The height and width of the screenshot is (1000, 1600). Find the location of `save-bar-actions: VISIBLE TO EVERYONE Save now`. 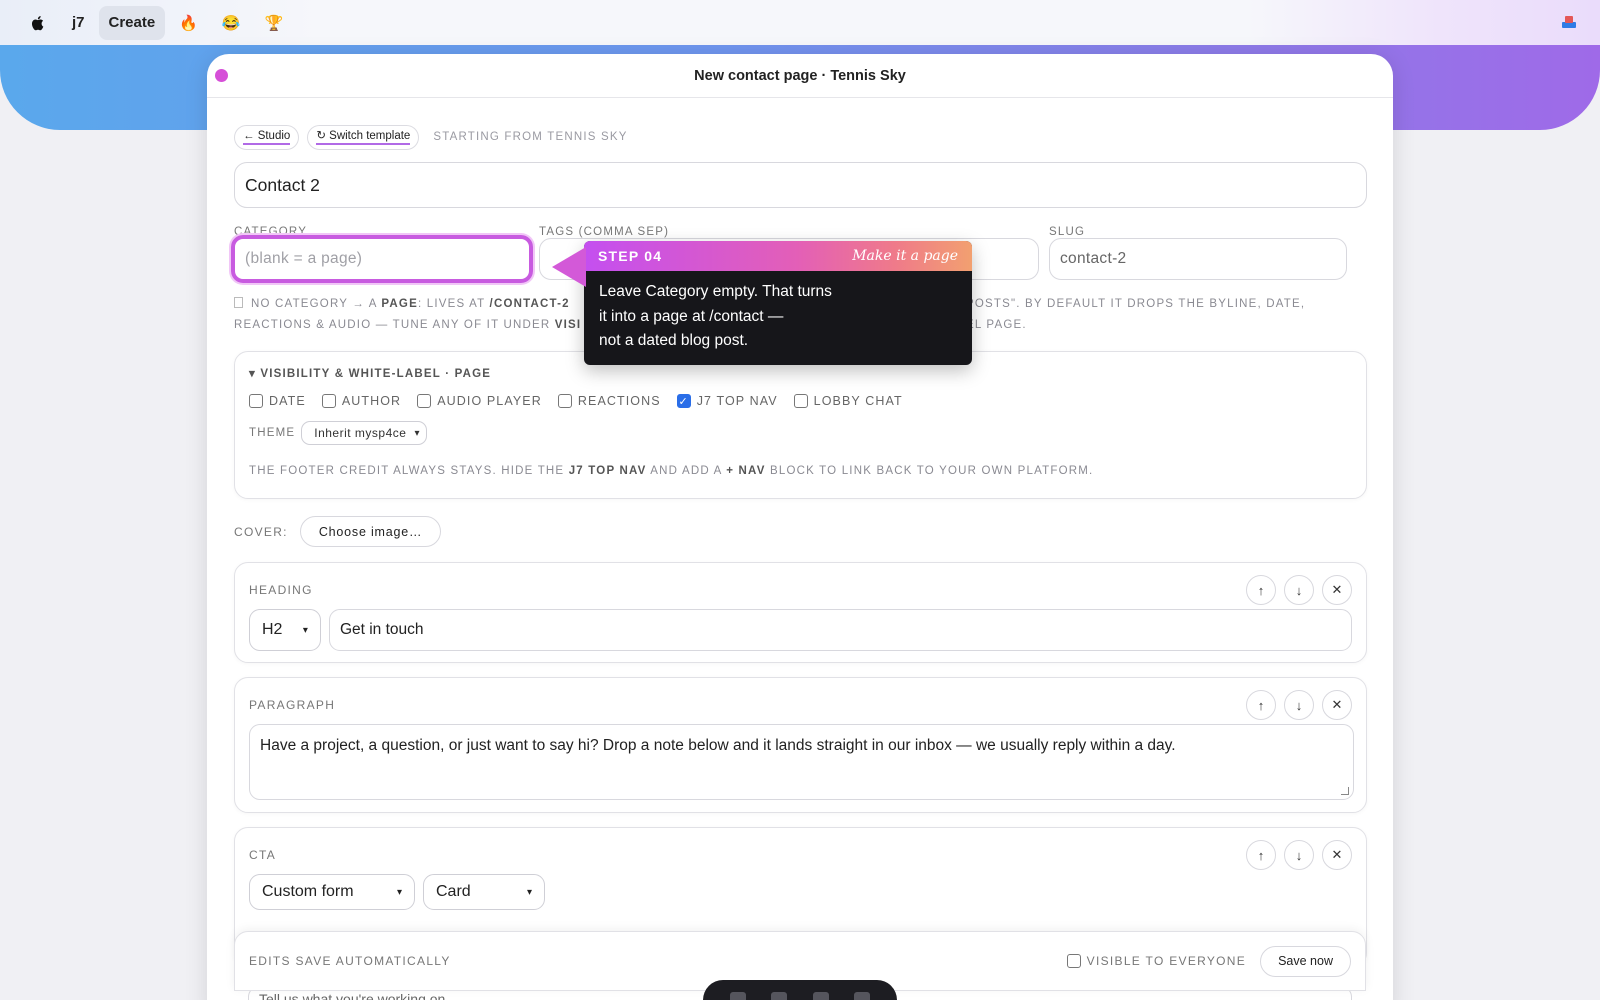

save-bar-actions: VISIBLE TO EVERYONE Save now is located at coordinates (1208, 961).